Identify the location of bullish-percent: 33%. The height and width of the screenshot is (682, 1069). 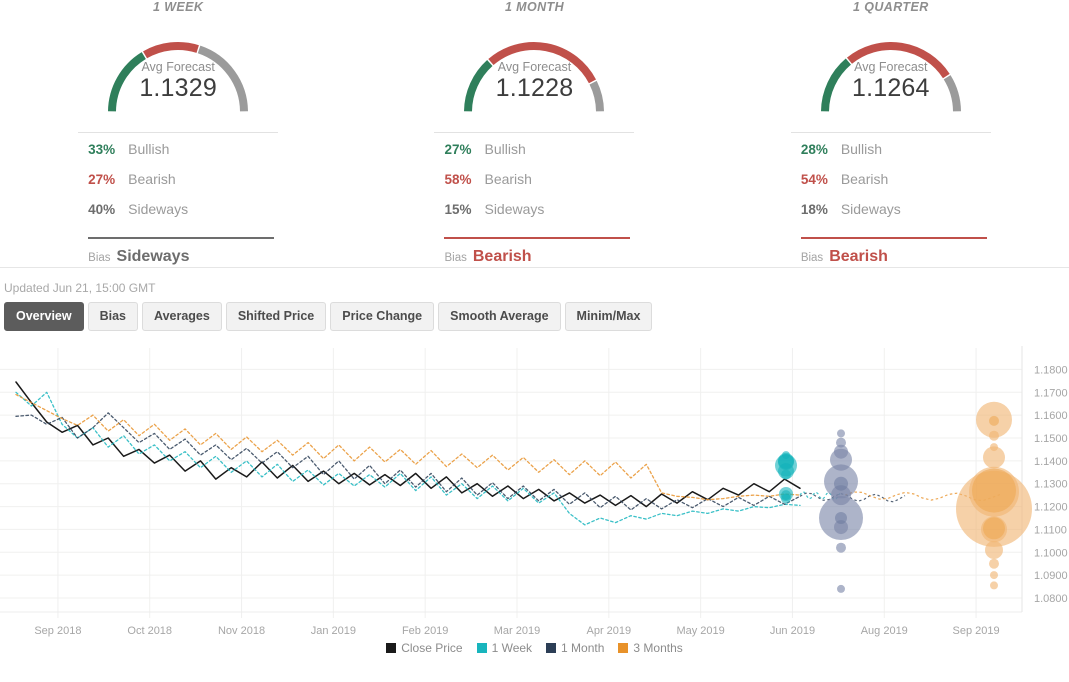
(102, 149).